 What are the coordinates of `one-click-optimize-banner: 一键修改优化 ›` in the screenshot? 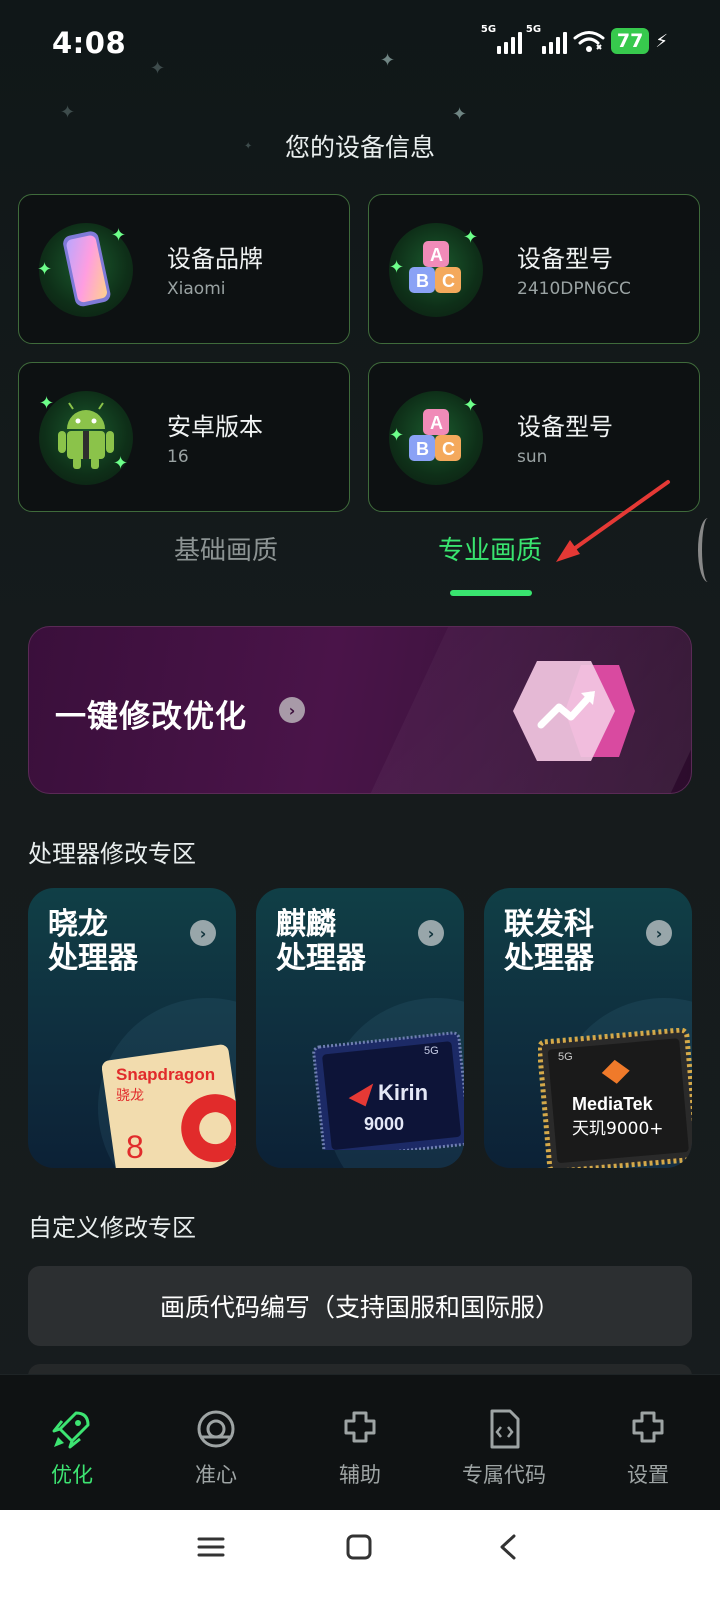 It's located at (360, 710).